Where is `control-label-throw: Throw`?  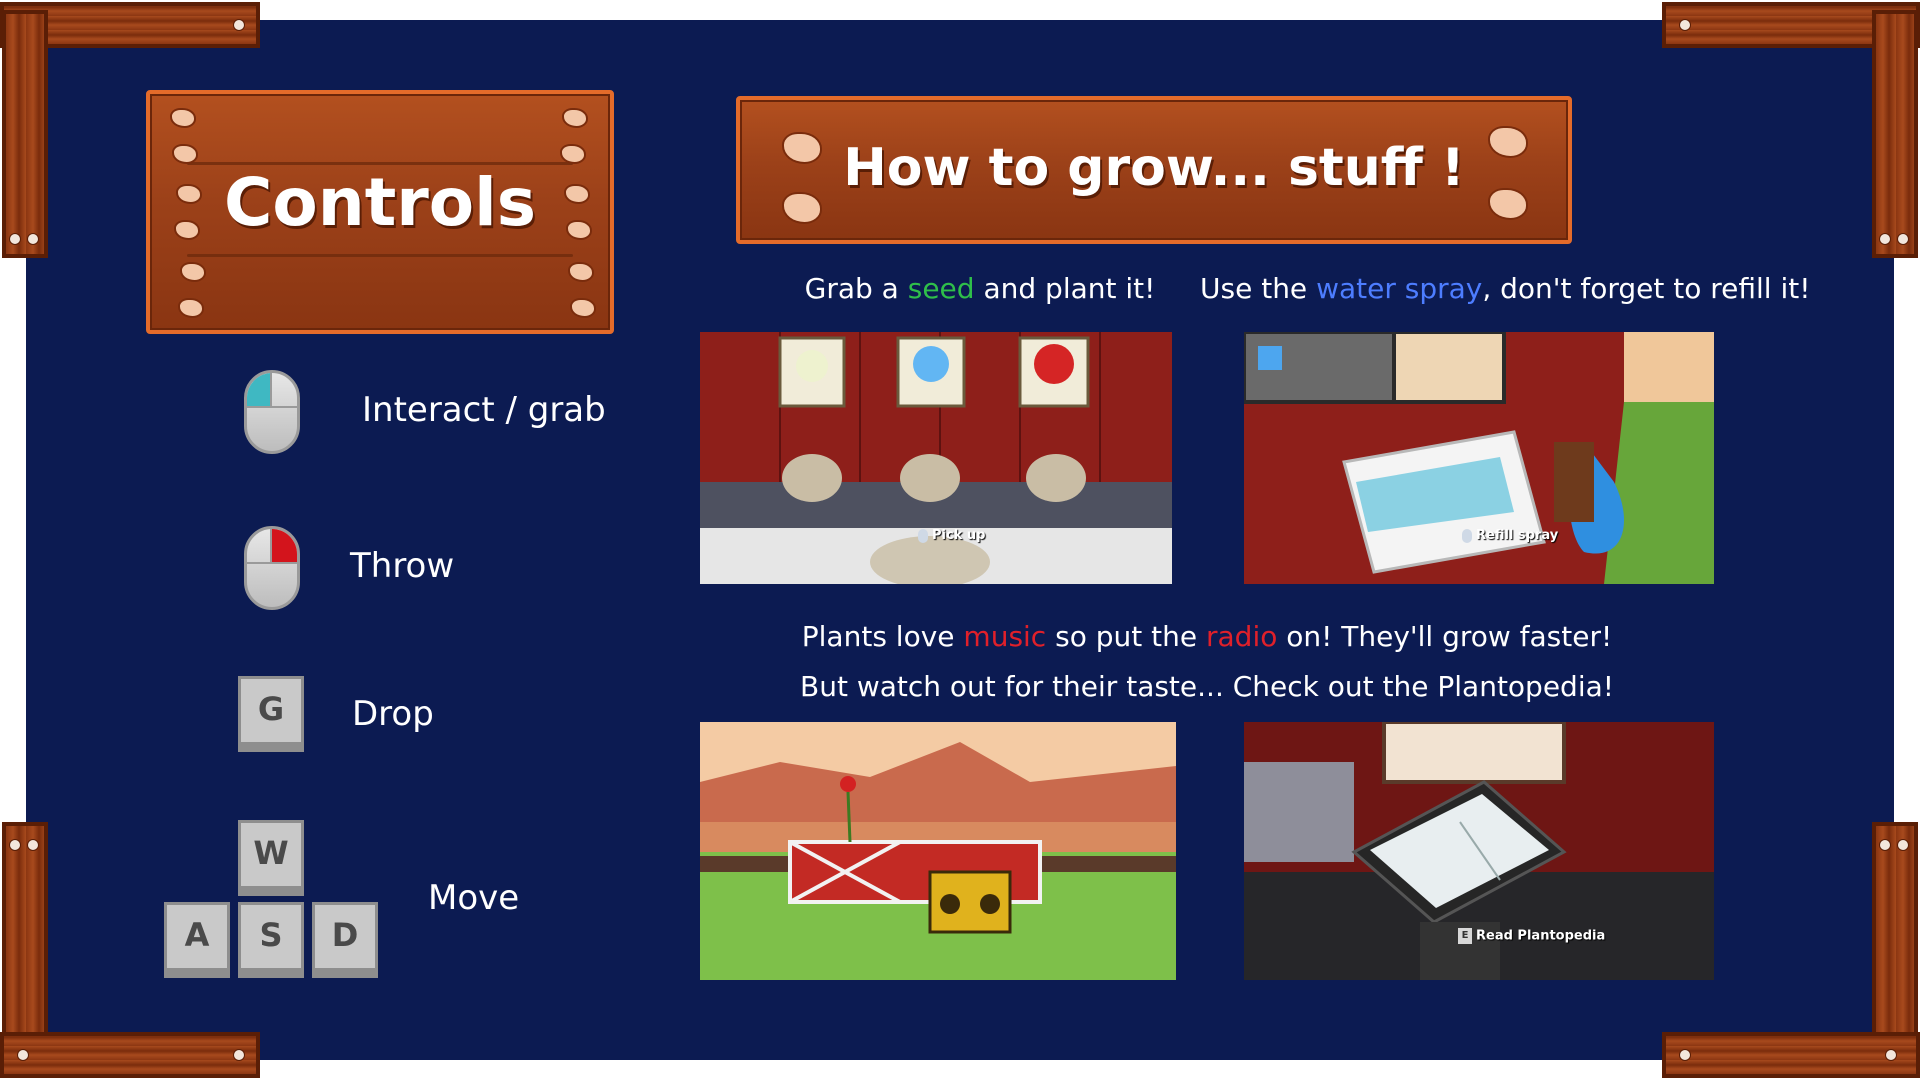
control-label-throw: Throw is located at coordinates (402, 566).